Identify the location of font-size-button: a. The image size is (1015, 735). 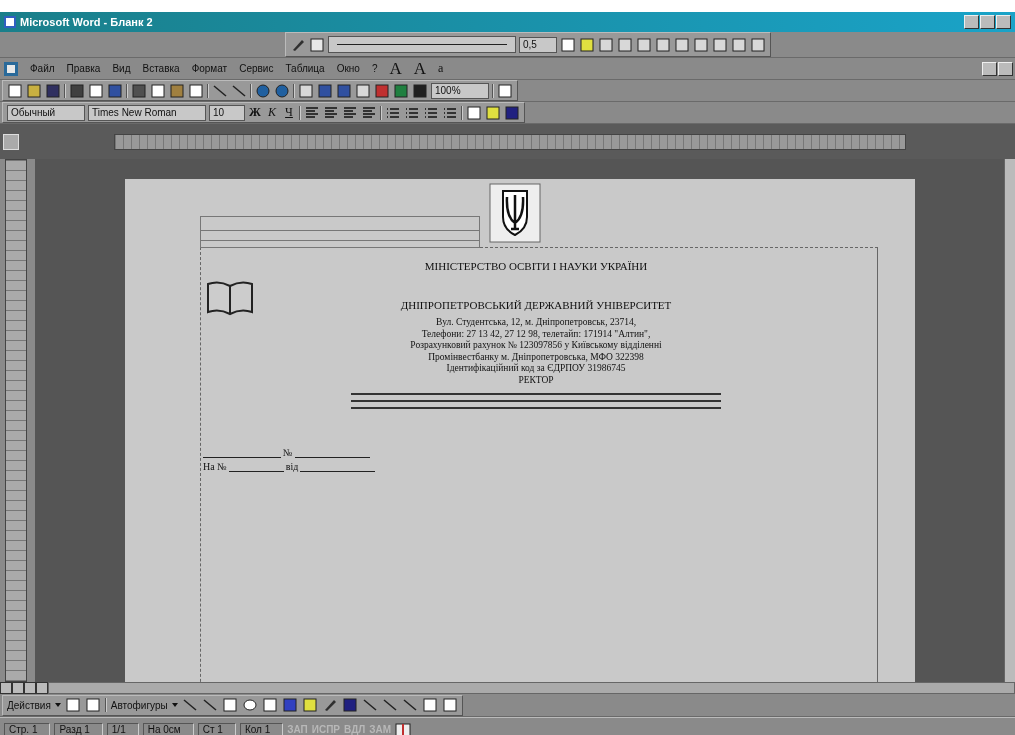
(441, 68).